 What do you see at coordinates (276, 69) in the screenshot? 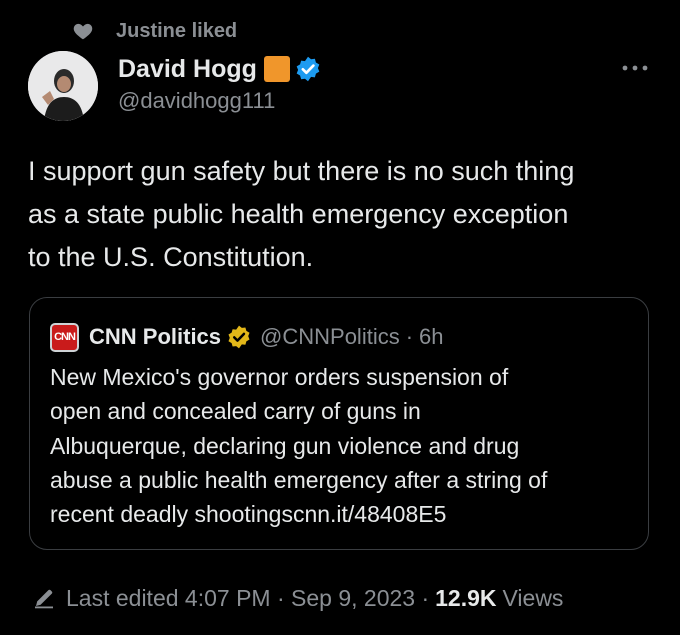
I see `orange-square-emoji` at bounding box center [276, 69].